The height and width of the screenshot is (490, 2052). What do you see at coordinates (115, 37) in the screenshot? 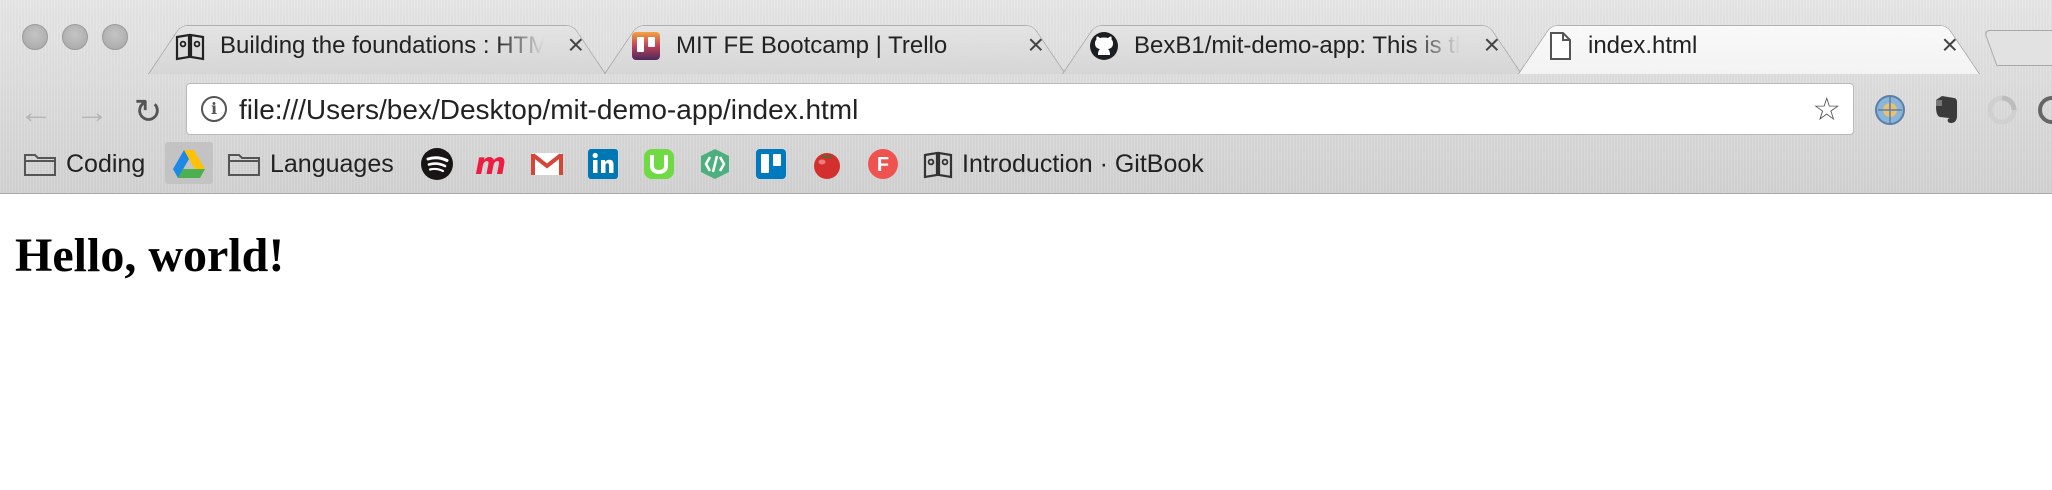
I see `window-zoom-button` at bounding box center [115, 37].